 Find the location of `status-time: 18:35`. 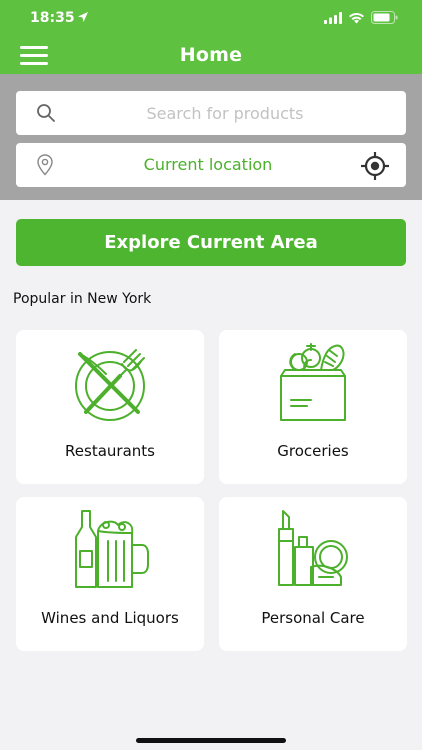

status-time: 18:35 is located at coordinates (52, 18).